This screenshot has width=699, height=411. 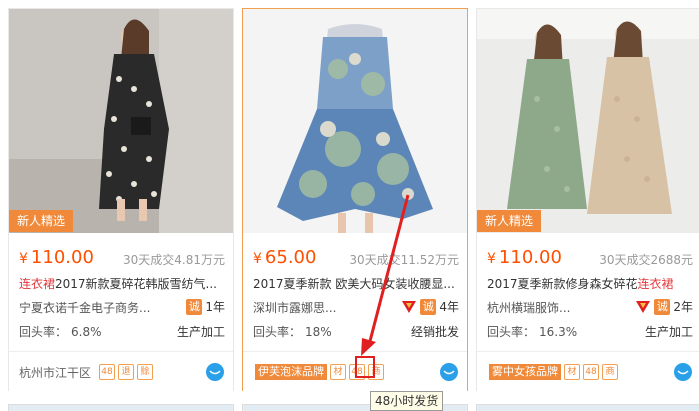 I want to click on service-icons: 48 退 赊, so click(x=126, y=372).